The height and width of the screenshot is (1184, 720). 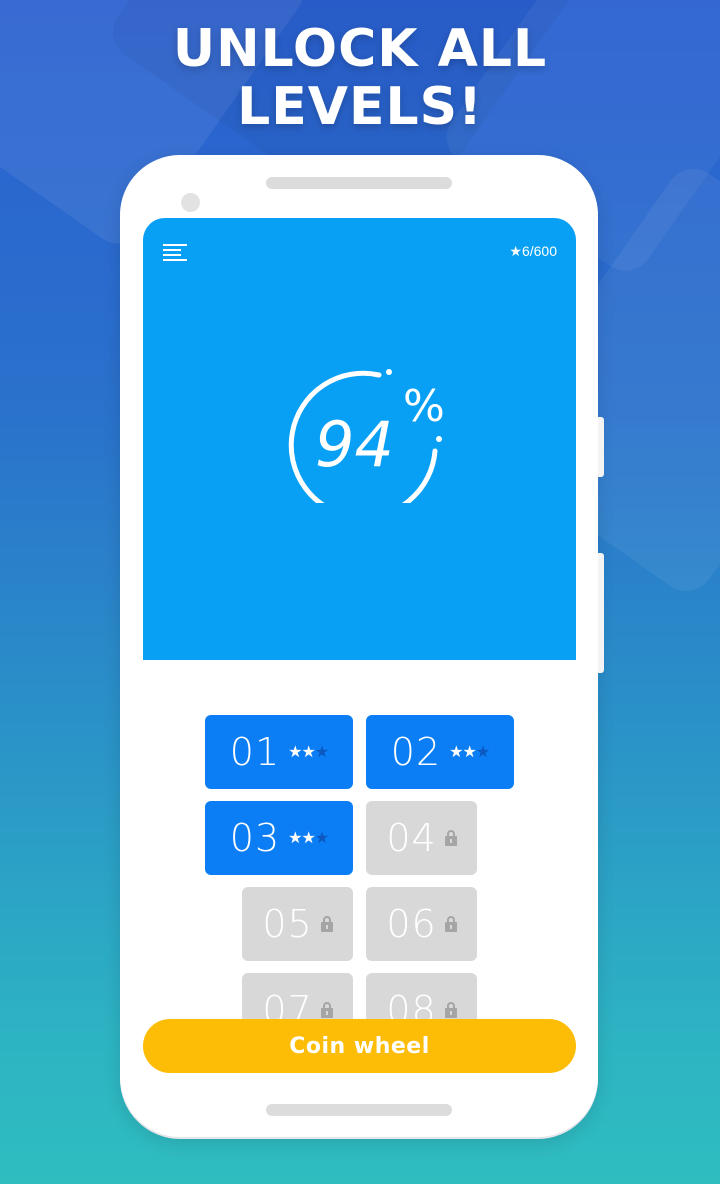 What do you see at coordinates (360, 49) in the screenshot?
I see `headline-line-1: UNLOCK ALL` at bounding box center [360, 49].